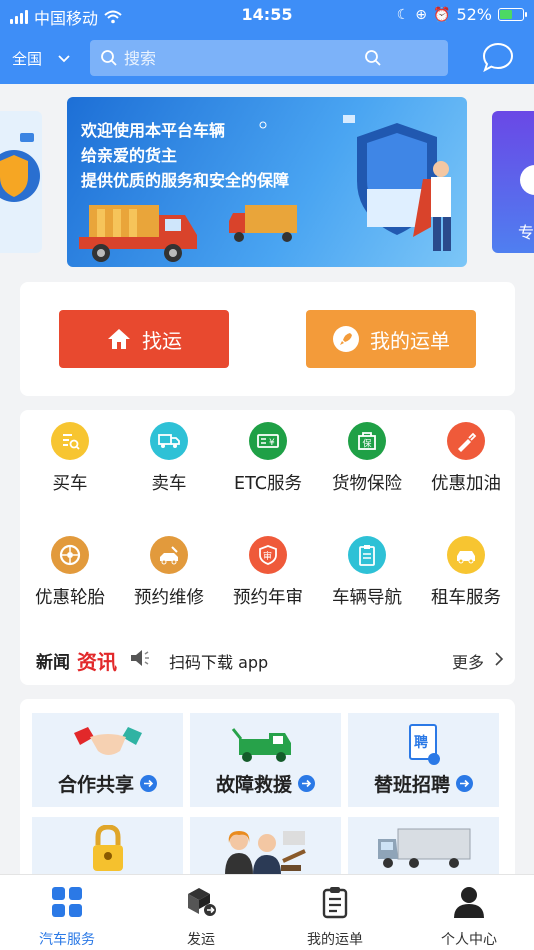  I want to click on bottom-tab-bar: 汽车服务 发运 我的运单 个人中心, so click(267, 912).